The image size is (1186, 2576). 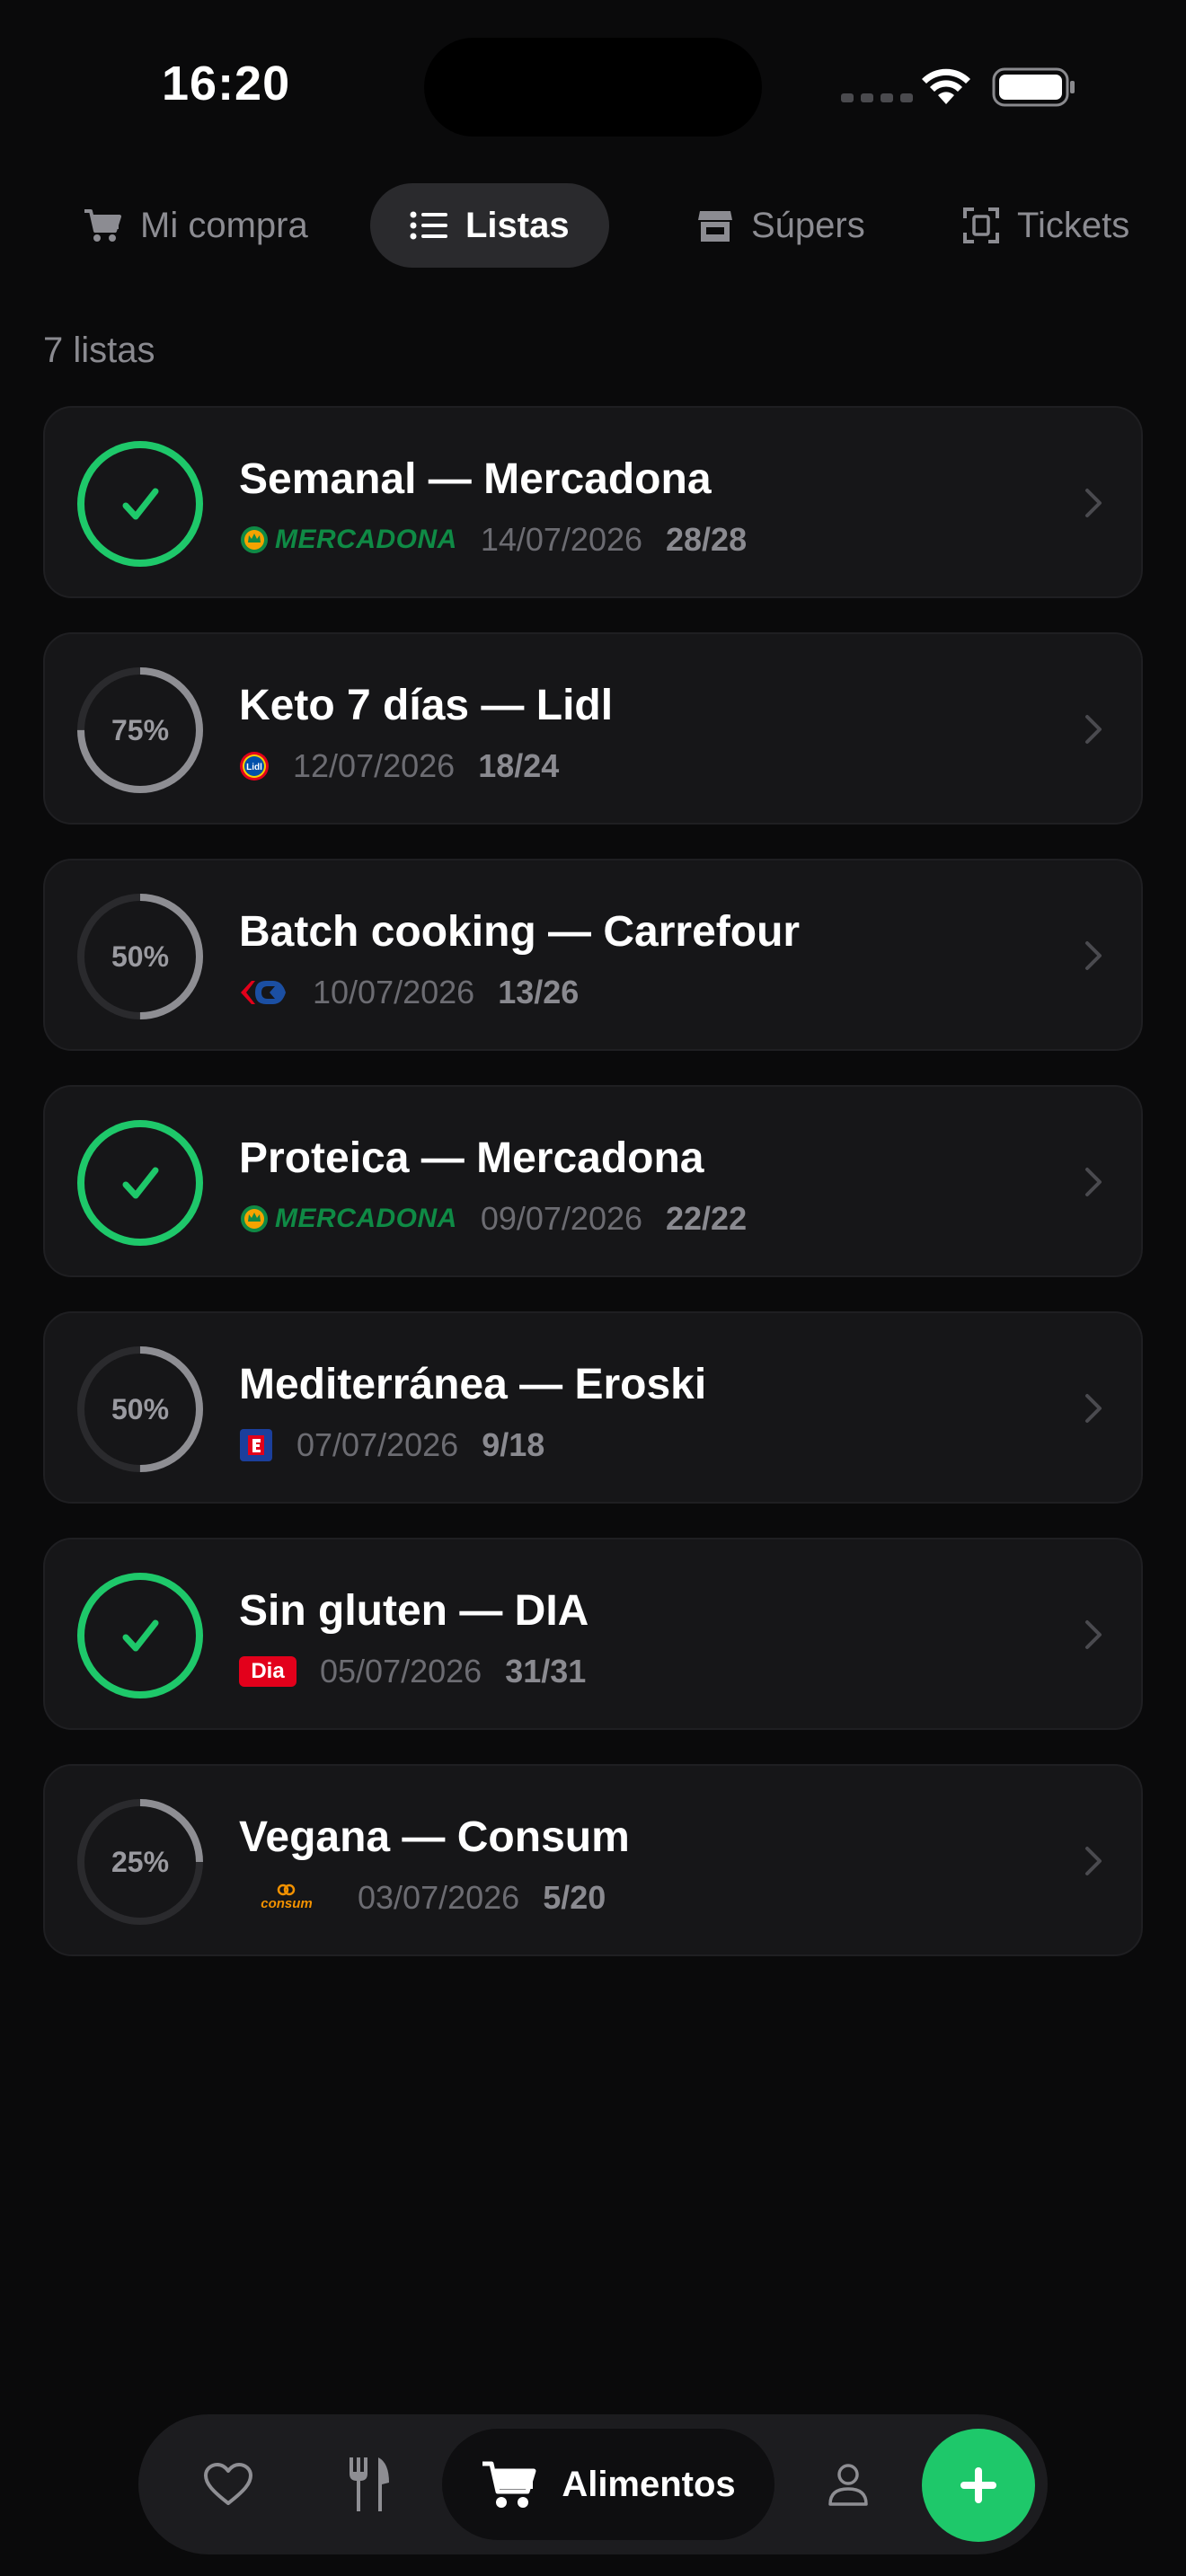 I want to click on item-count: 18/24, so click(x=519, y=765).